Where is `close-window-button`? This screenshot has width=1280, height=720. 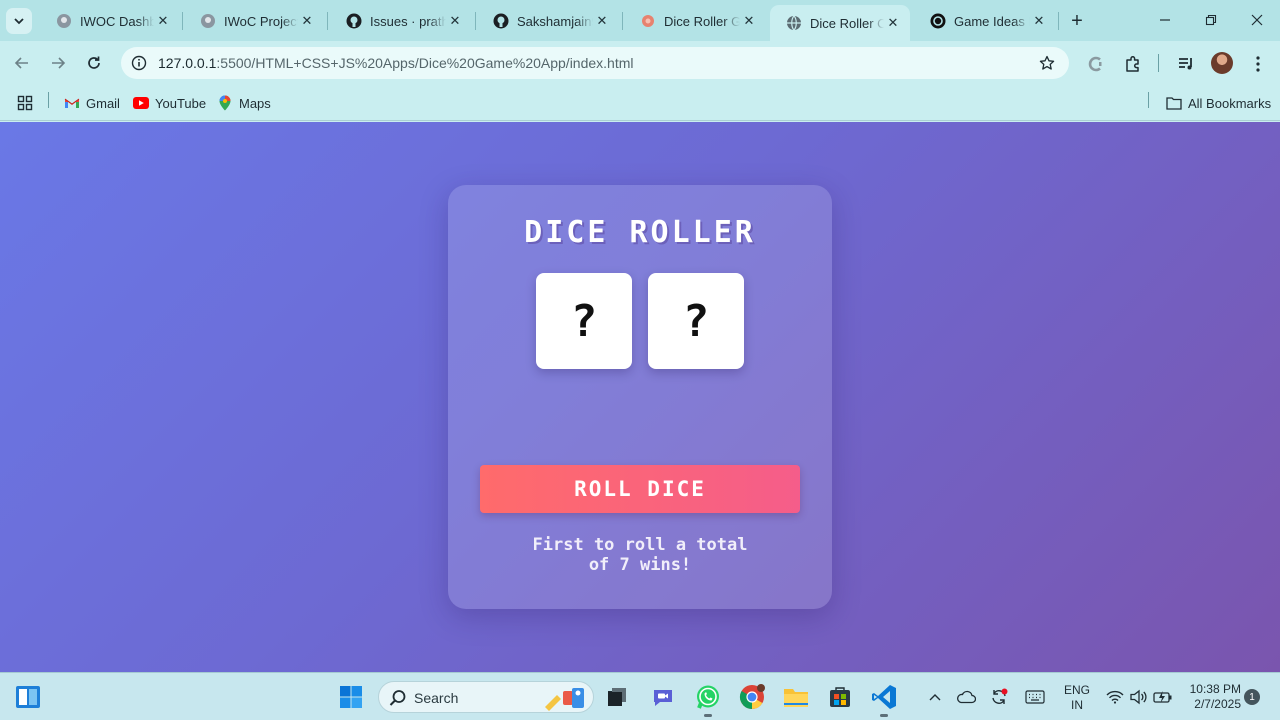 close-window-button is located at coordinates (1257, 20).